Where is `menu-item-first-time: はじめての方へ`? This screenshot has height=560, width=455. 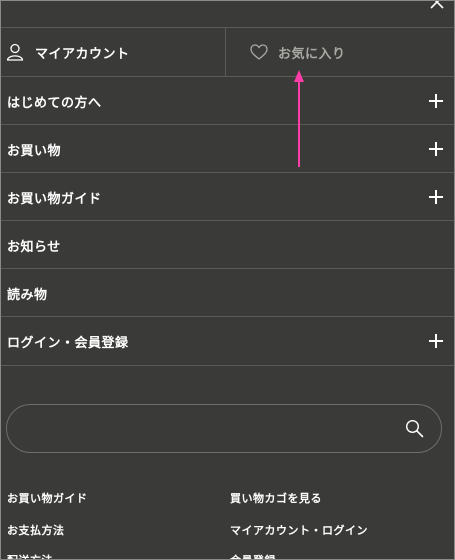 menu-item-first-time: はじめての方へ is located at coordinates (227, 101).